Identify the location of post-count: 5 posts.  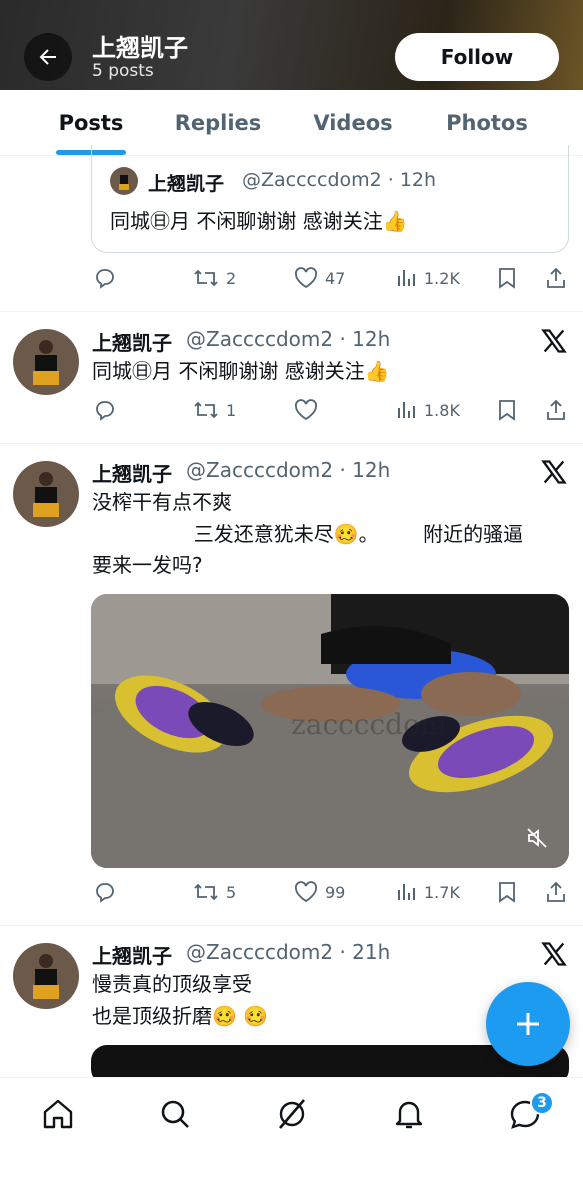
(123, 71).